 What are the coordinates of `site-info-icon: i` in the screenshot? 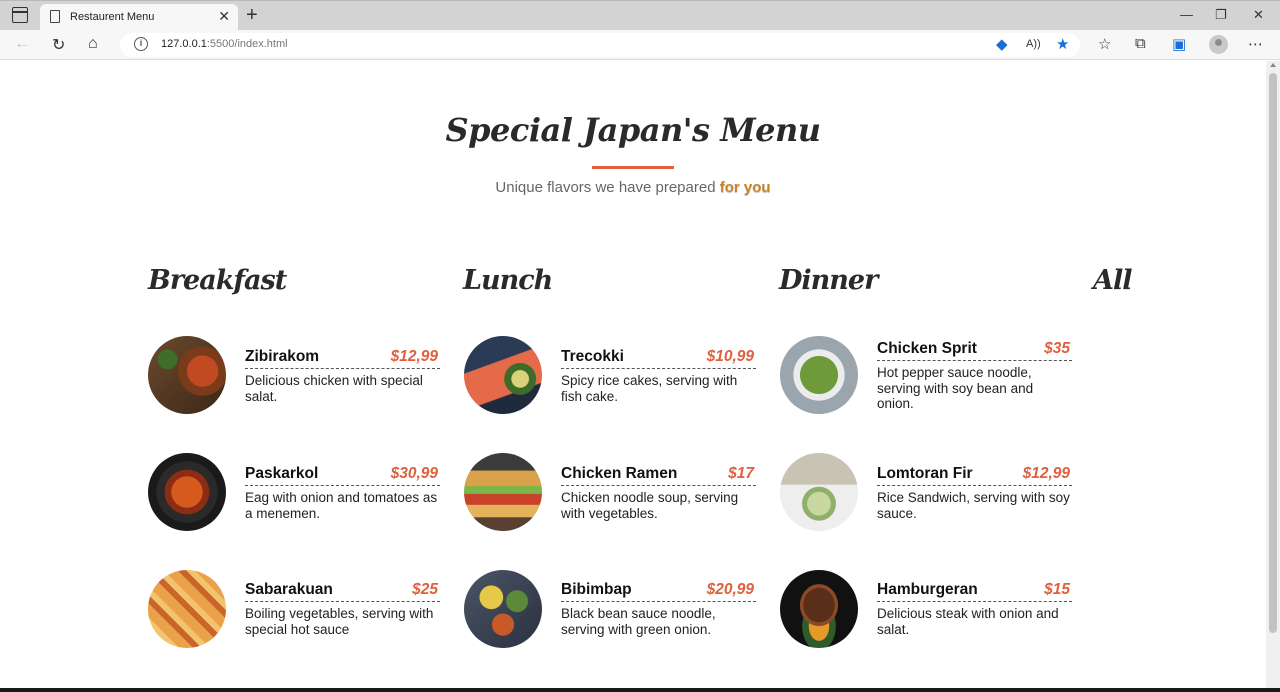 It's located at (141, 44).